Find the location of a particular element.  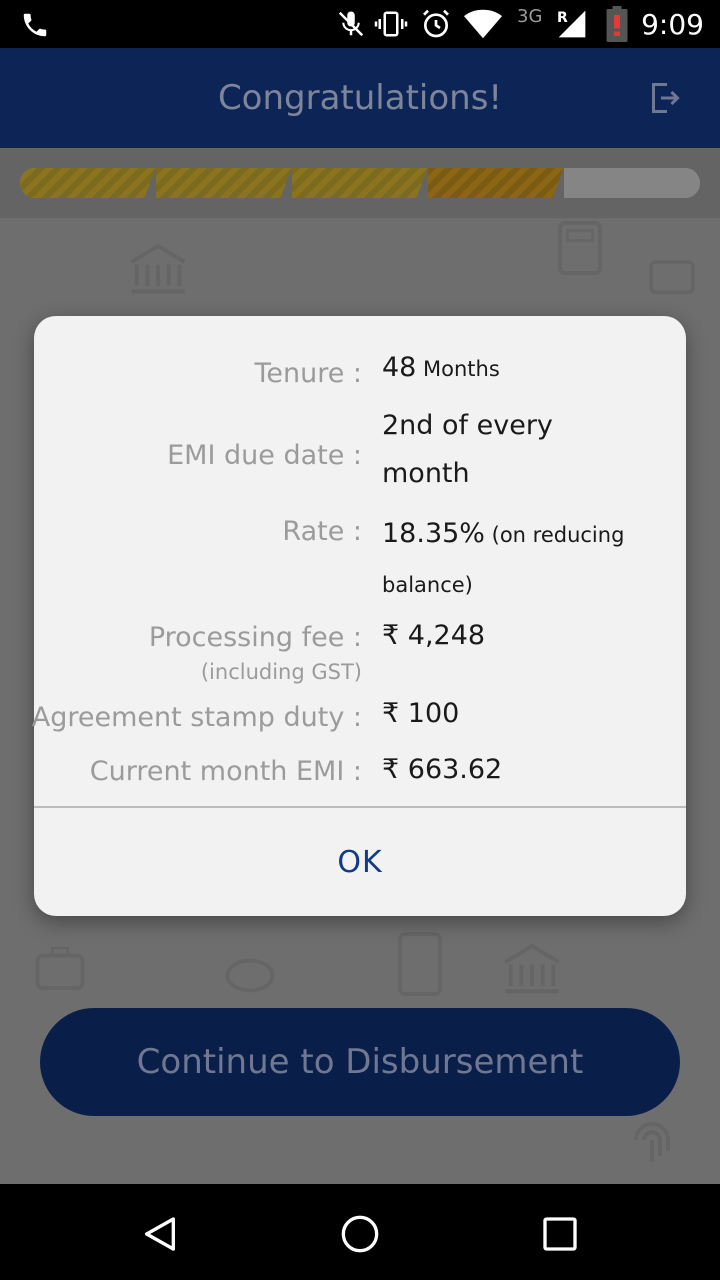

mic-off-icon is located at coordinates (351, 24).